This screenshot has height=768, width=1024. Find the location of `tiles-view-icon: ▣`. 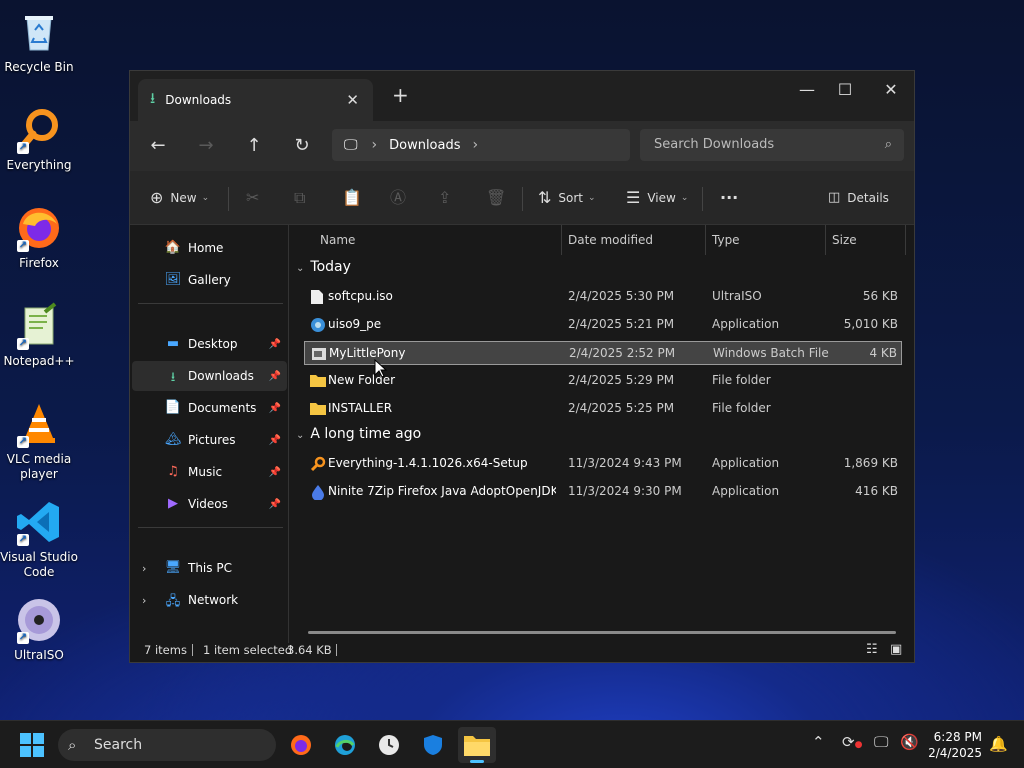

tiles-view-icon: ▣ is located at coordinates (896, 650).